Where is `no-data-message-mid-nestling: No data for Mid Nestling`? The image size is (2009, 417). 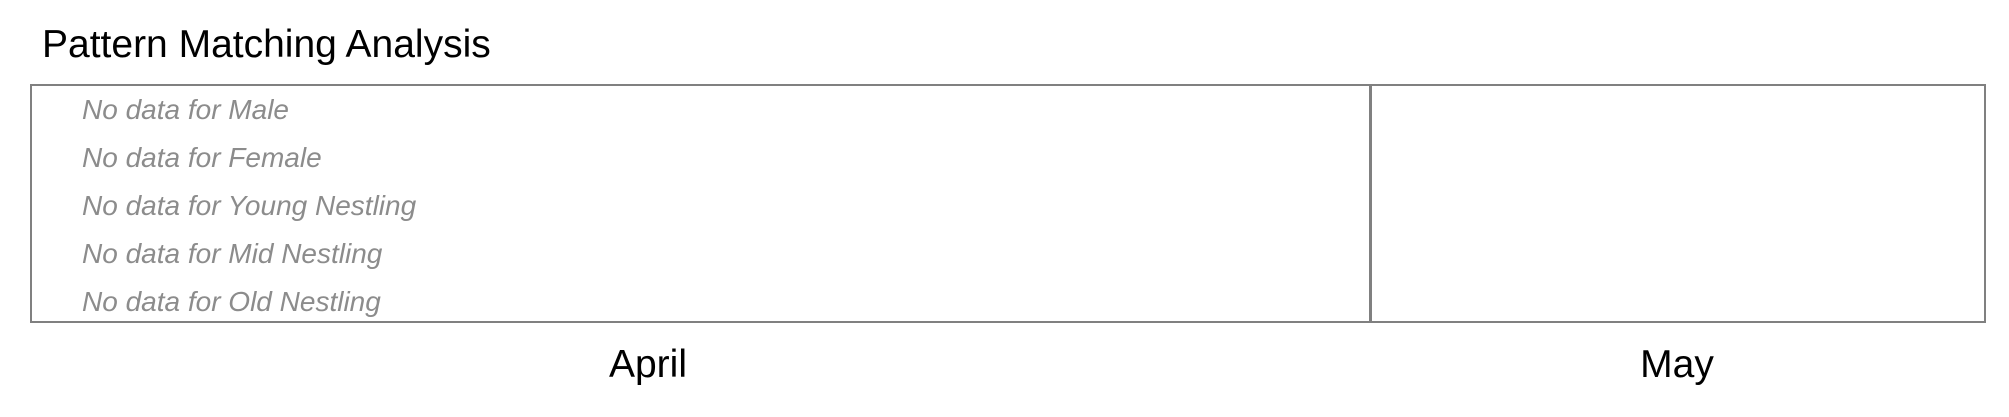 no-data-message-mid-nestling: No data for Mid Nestling is located at coordinates (232, 253).